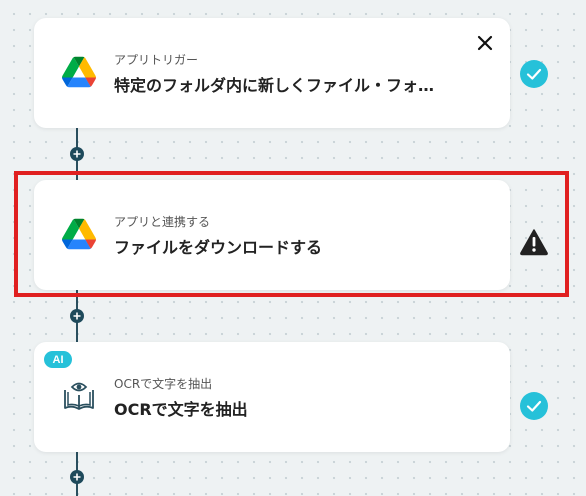  What do you see at coordinates (79, 396) in the screenshot?
I see `ocr-book-eye-icon` at bounding box center [79, 396].